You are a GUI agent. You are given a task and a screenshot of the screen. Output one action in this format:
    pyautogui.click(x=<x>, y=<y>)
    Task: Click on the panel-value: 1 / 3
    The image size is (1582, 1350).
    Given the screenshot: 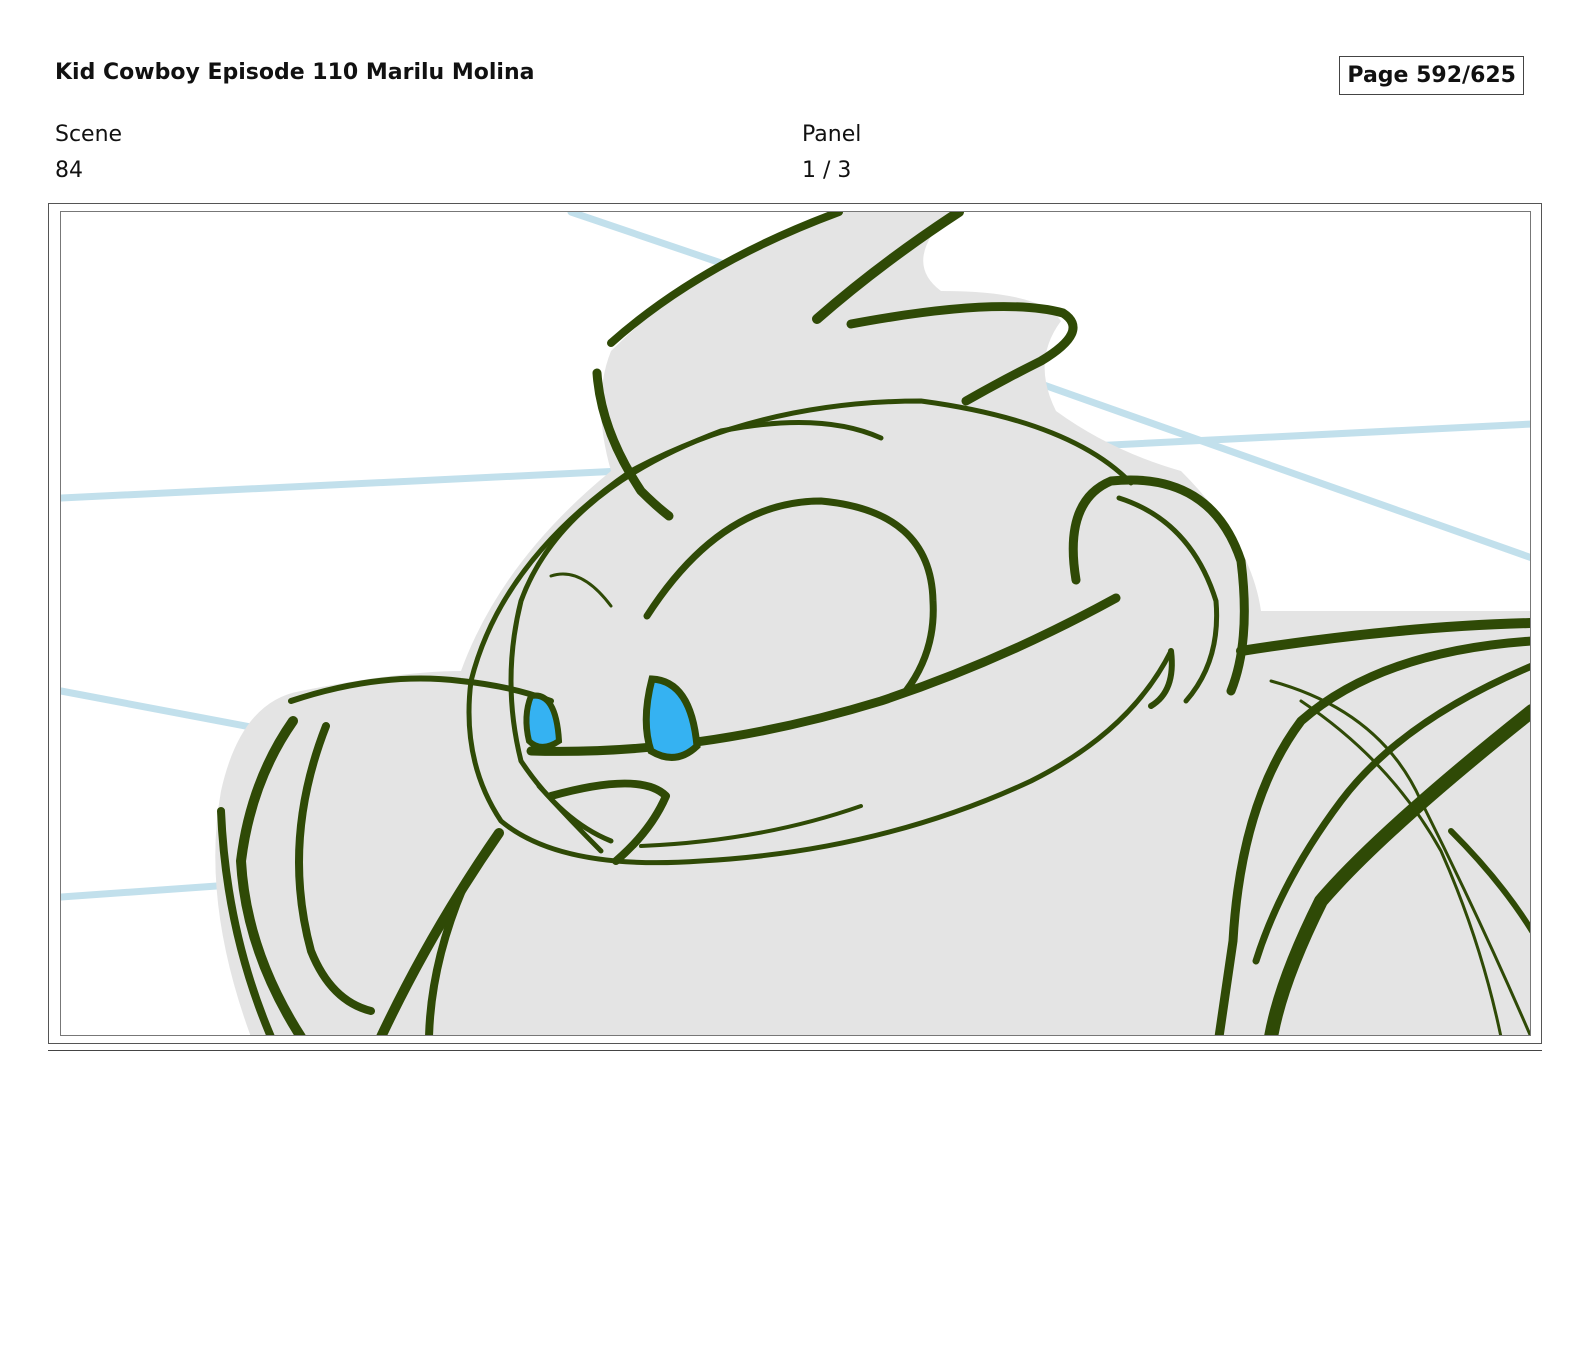 What is the action you would take?
    pyautogui.click(x=827, y=170)
    